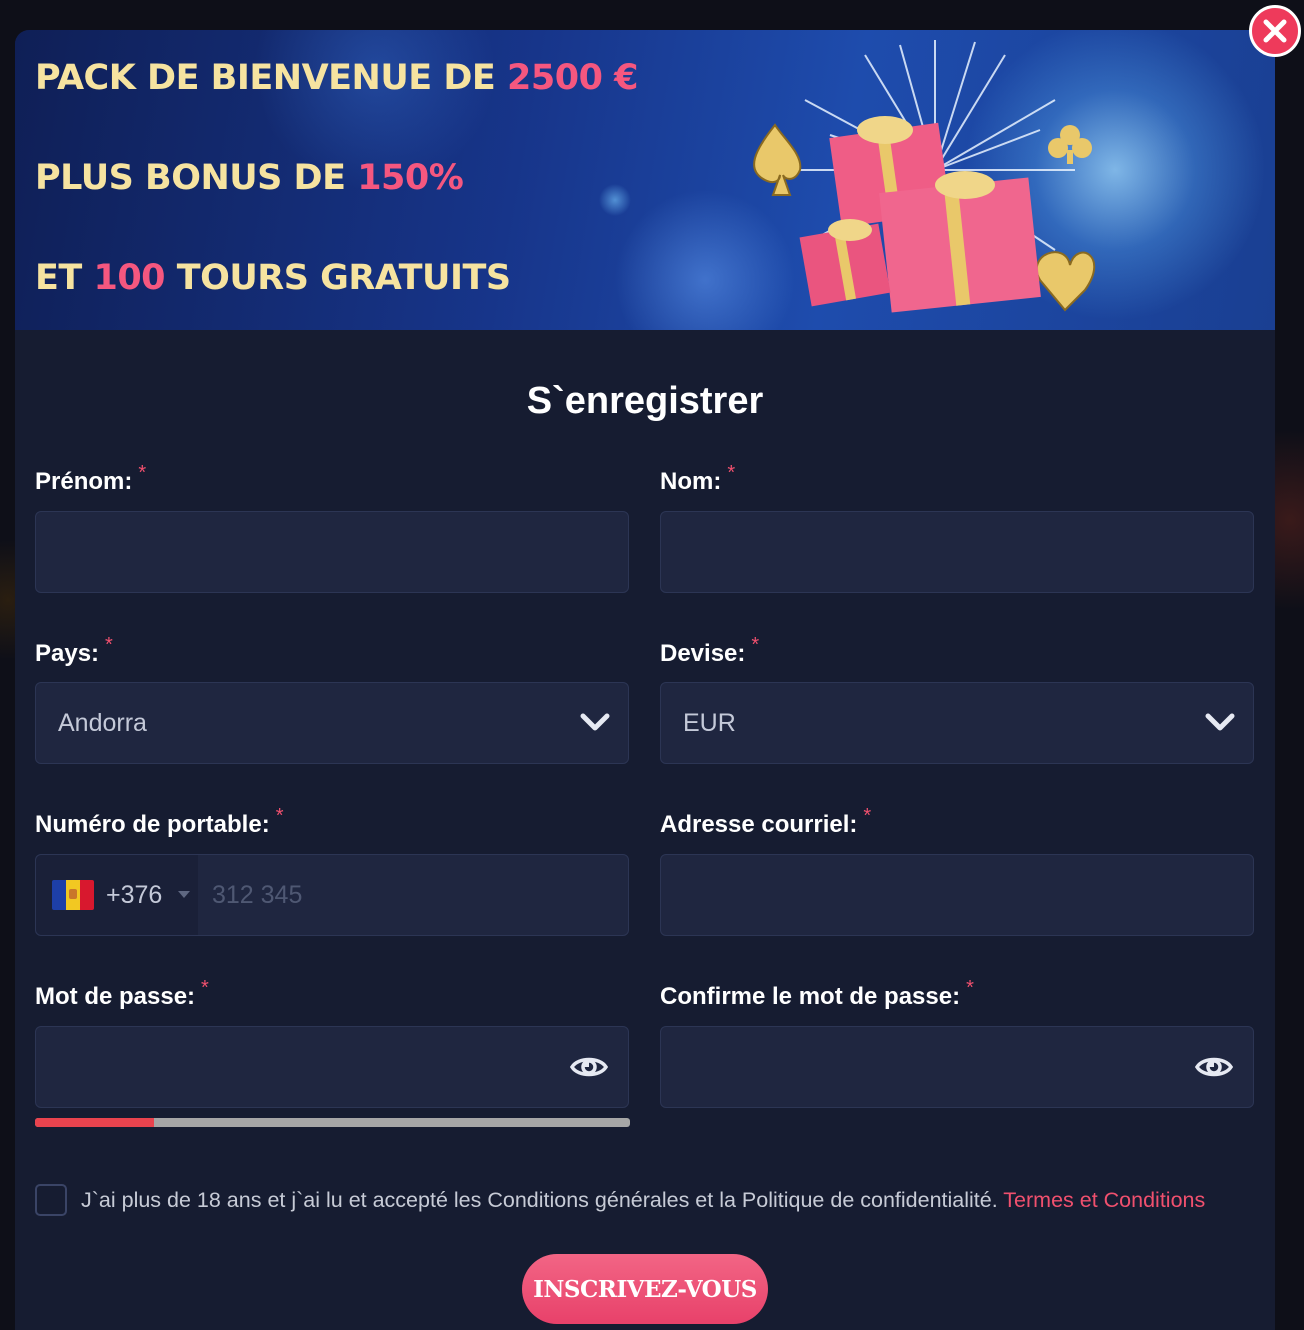 The width and height of the screenshot is (1304, 1330). Describe the element at coordinates (817, 993) in the screenshot. I see `confirm-password-label: Confirme le mot de passe: *` at that location.